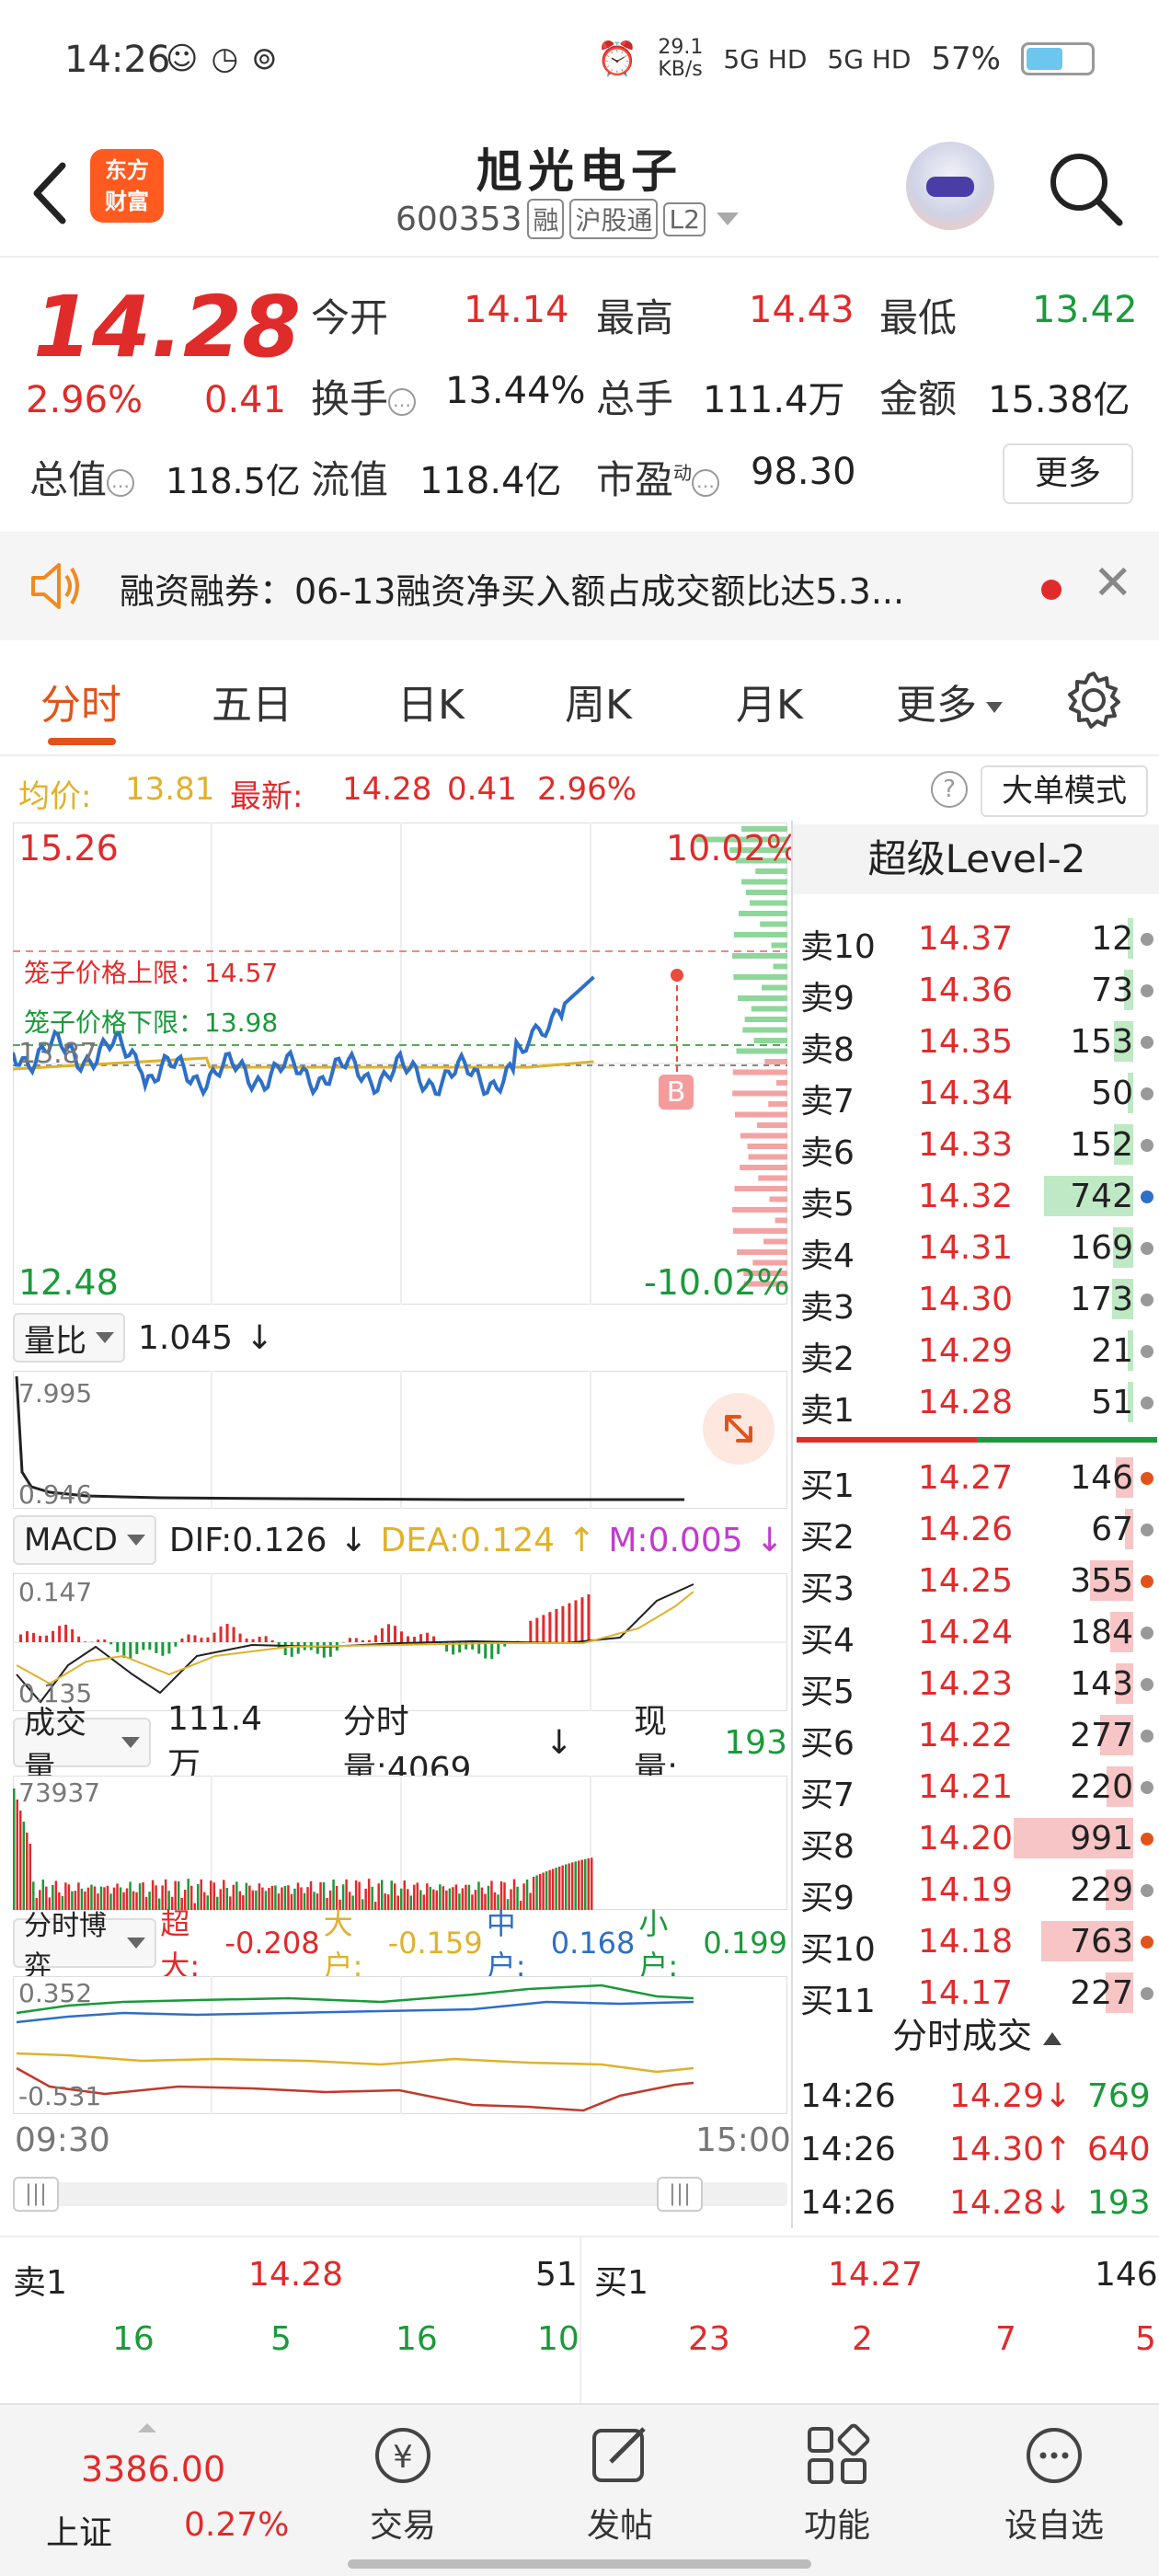 The width and height of the screenshot is (1159, 2576). I want to click on tab-day-k: 日K, so click(431, 701).